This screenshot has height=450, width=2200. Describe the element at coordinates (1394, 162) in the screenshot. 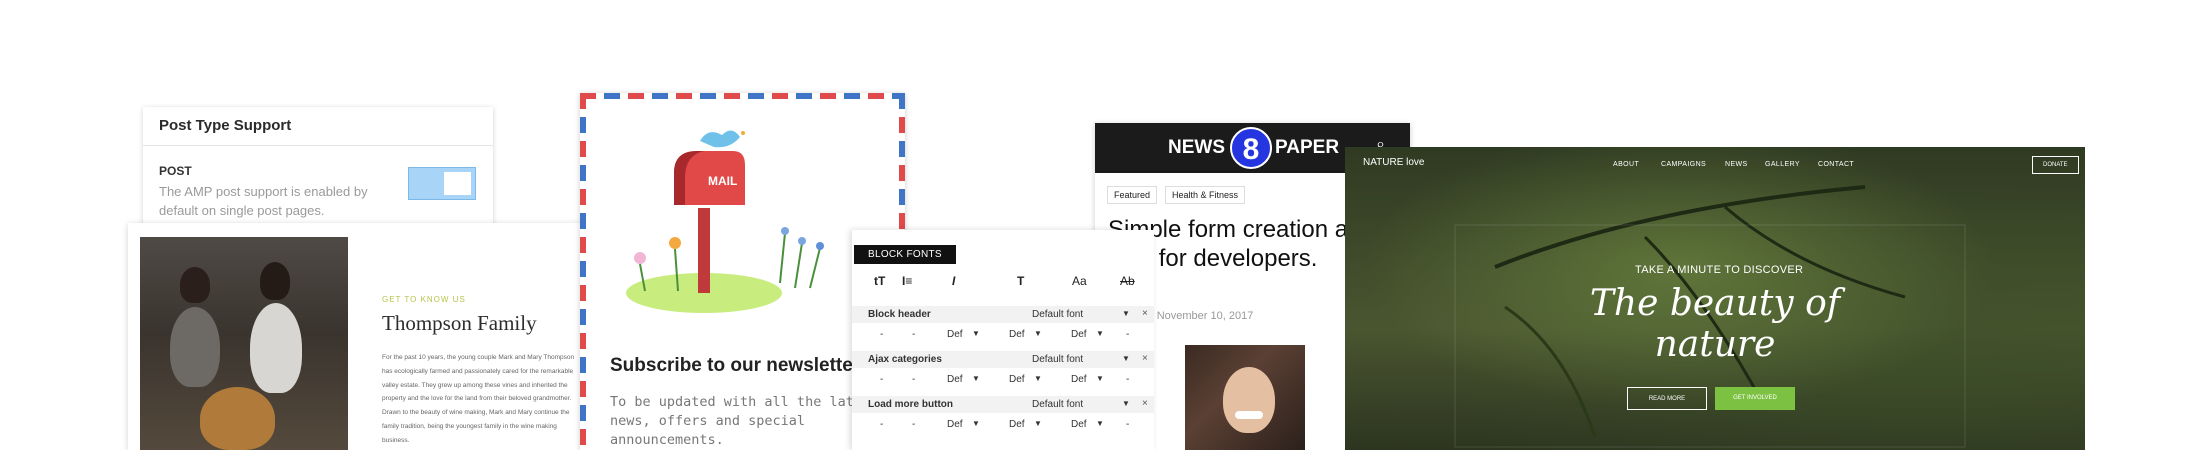

I see `site-logo: NATURE love` at that location.